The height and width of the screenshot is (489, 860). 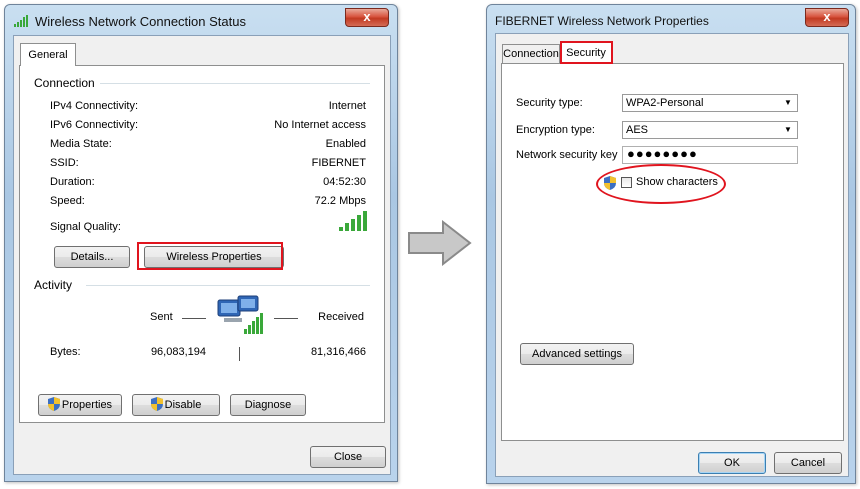 What do you see at coordinates (48, 54) in the screenshot?
I see `tab-general: General` at bounding box center [48, 54].